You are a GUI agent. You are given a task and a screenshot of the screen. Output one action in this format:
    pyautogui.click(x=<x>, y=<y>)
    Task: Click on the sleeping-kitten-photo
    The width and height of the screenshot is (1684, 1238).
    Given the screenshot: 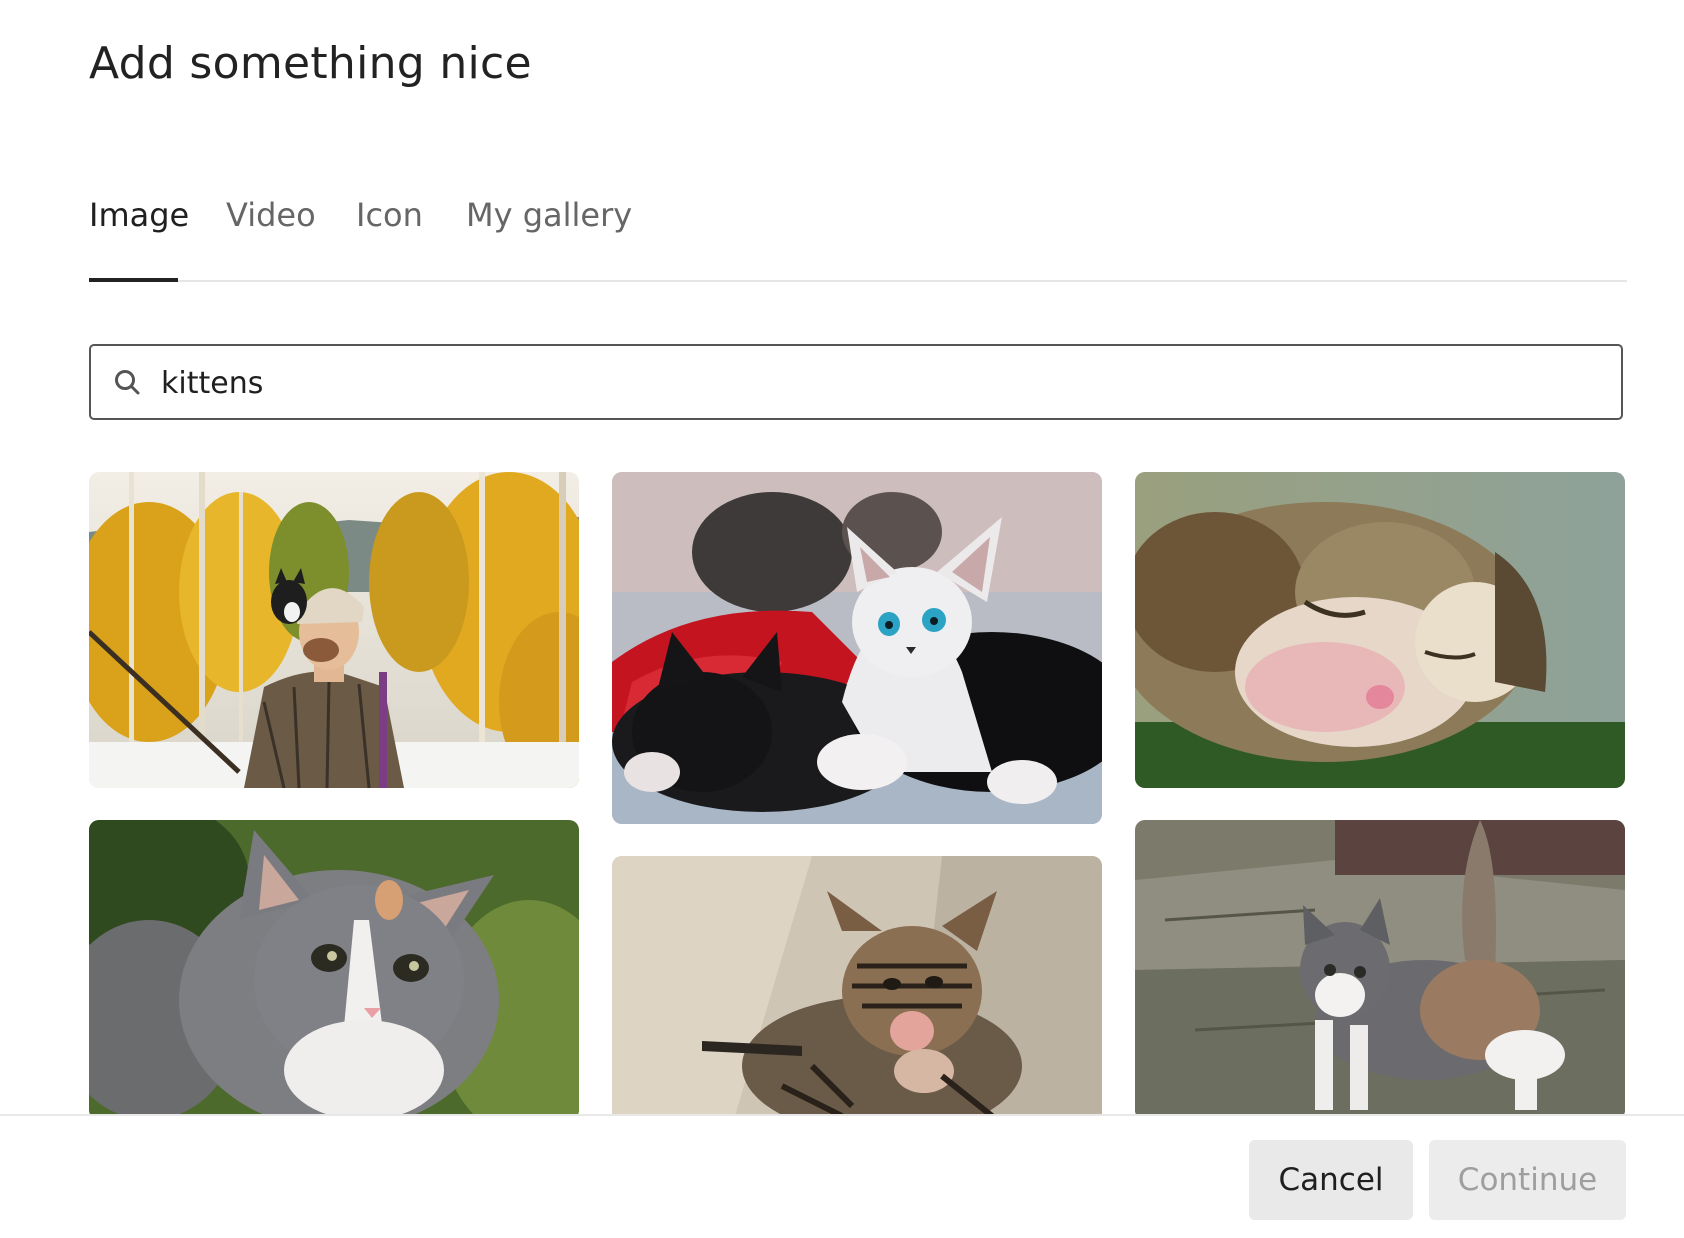 What is the action you would take?
    pyautogui.click(x=1380, y=630)
    